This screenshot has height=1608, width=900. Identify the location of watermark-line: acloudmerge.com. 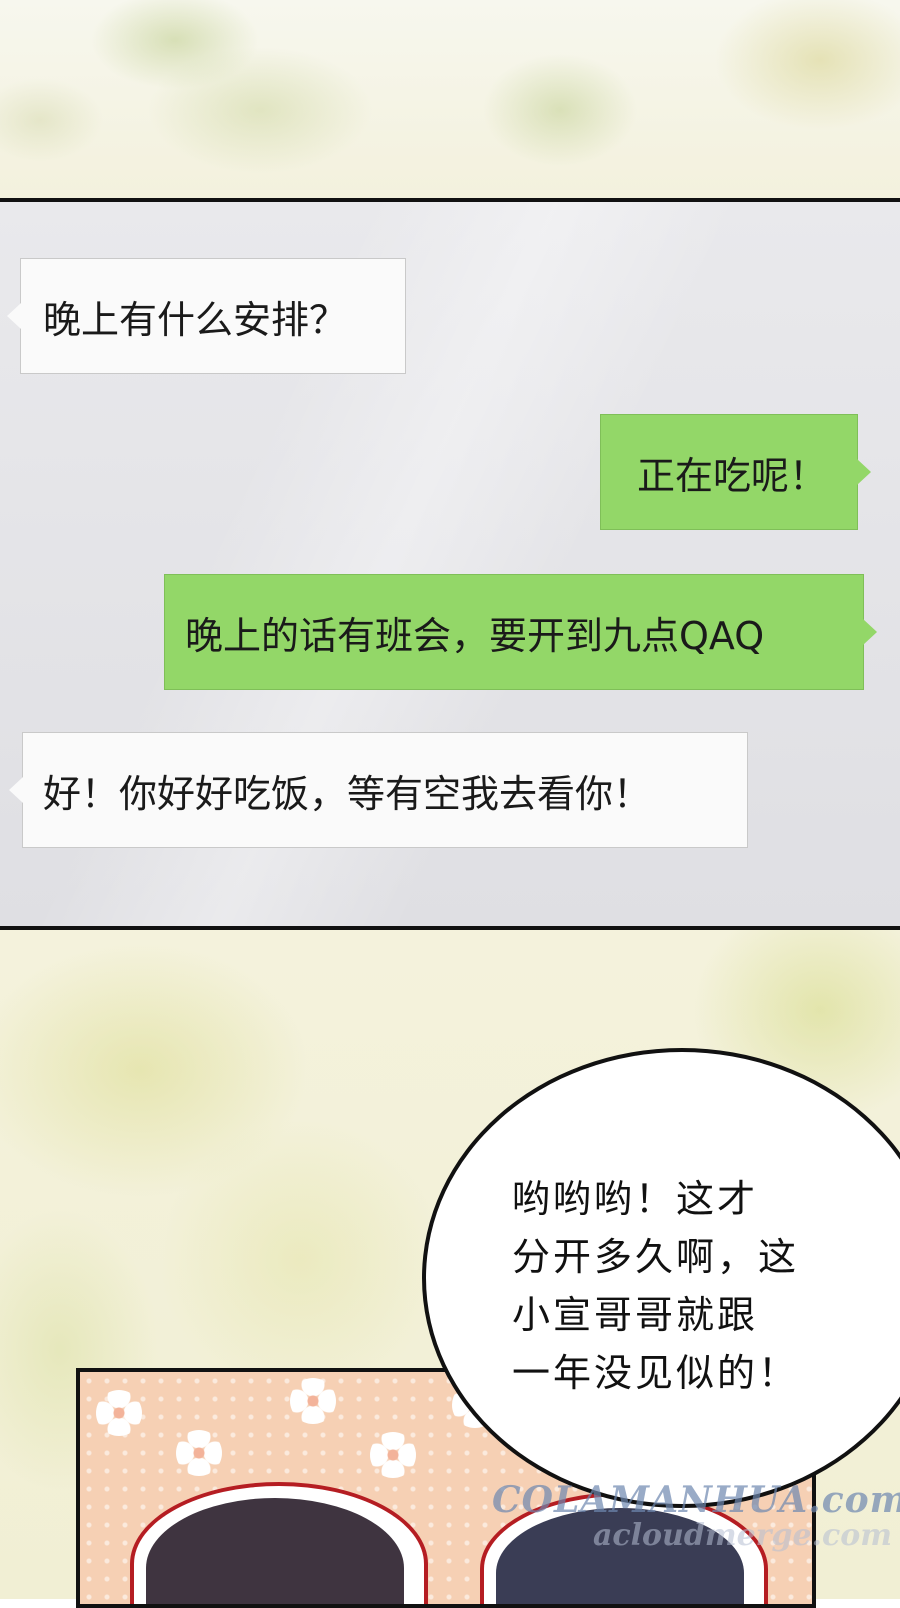
(742, 1535).